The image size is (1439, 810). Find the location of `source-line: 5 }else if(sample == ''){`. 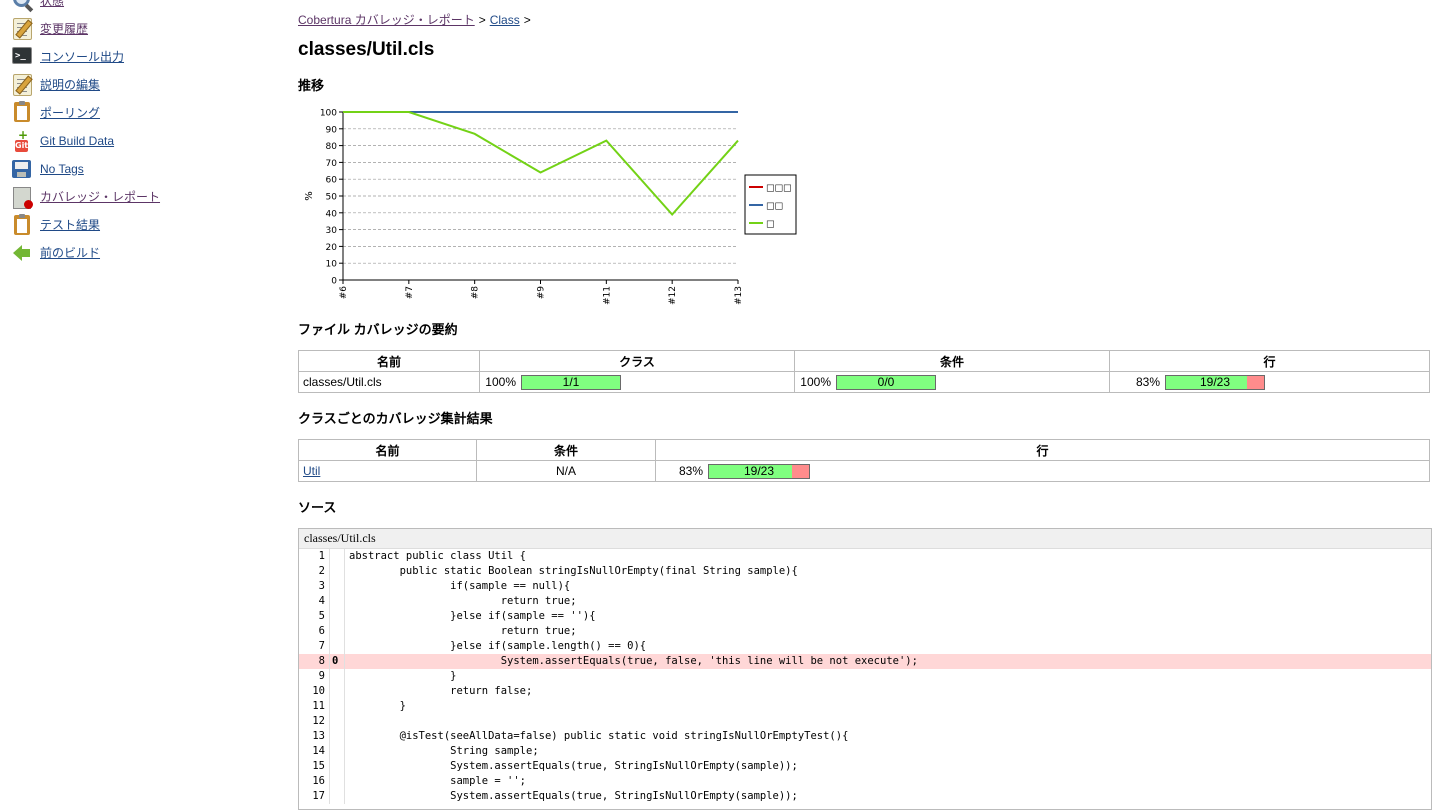

source-line: 5 }else if(sample == ''){ is located at coordinates (865, 616).